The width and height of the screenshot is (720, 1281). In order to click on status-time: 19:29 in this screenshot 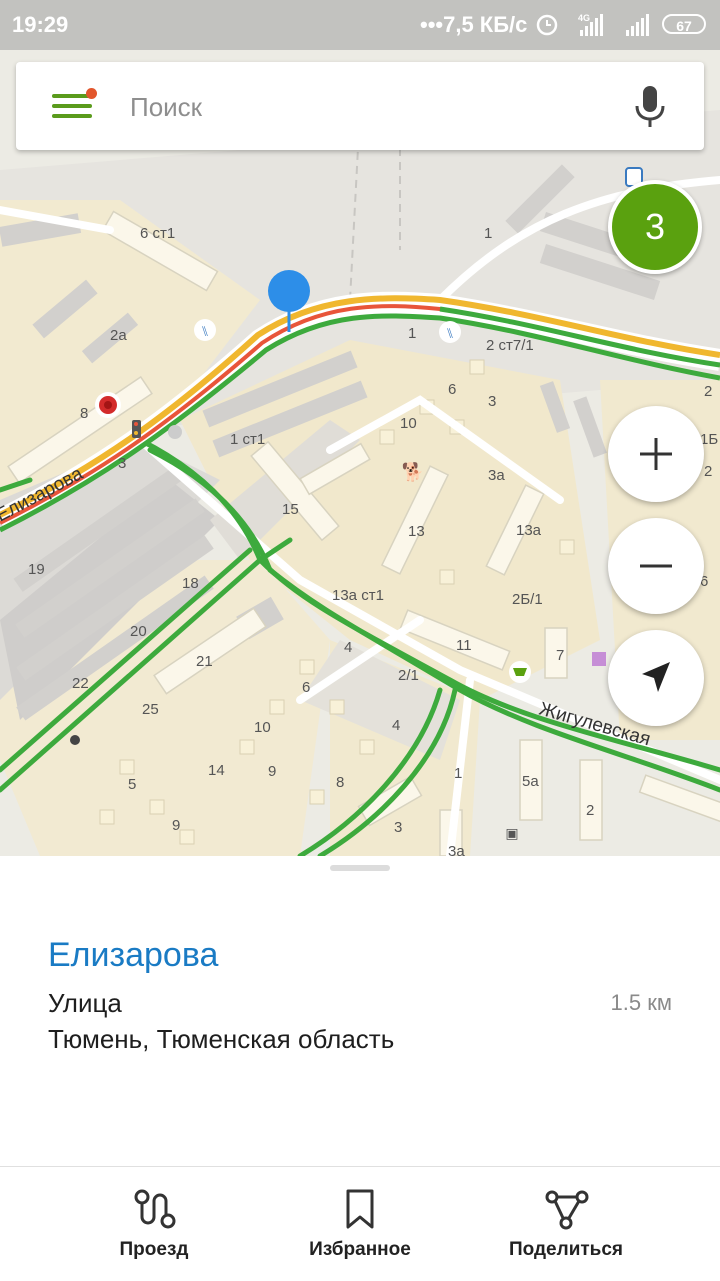, I will do `click(40, 24)`.